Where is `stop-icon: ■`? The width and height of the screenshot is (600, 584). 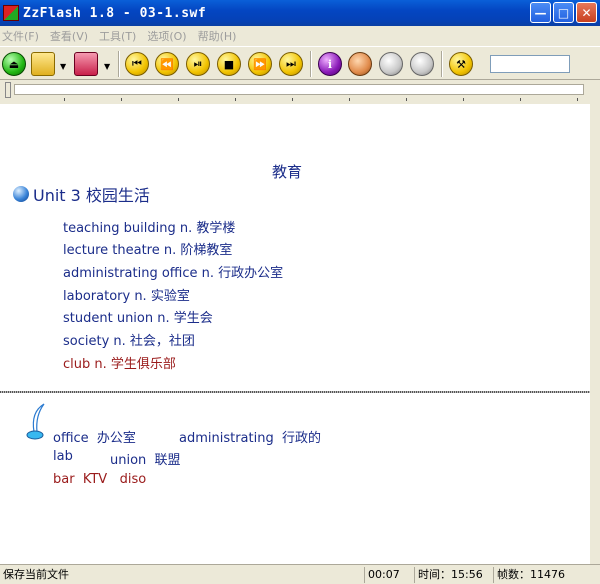 stop-icon: ■ is located at coordinates (229, 64).